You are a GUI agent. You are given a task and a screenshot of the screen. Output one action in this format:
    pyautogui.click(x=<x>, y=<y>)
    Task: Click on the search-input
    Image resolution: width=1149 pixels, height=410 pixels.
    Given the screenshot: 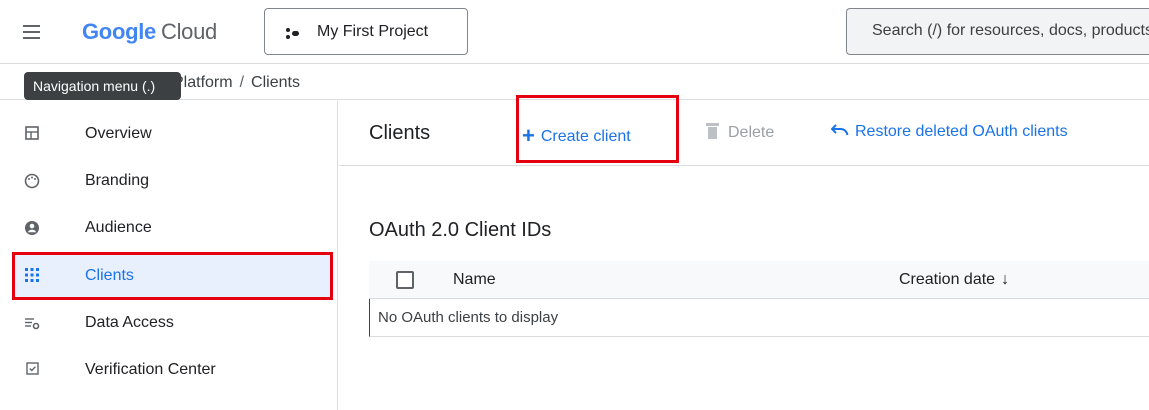 What is the action you would take?
    pyautogui.click(x=1010, y=31)
    